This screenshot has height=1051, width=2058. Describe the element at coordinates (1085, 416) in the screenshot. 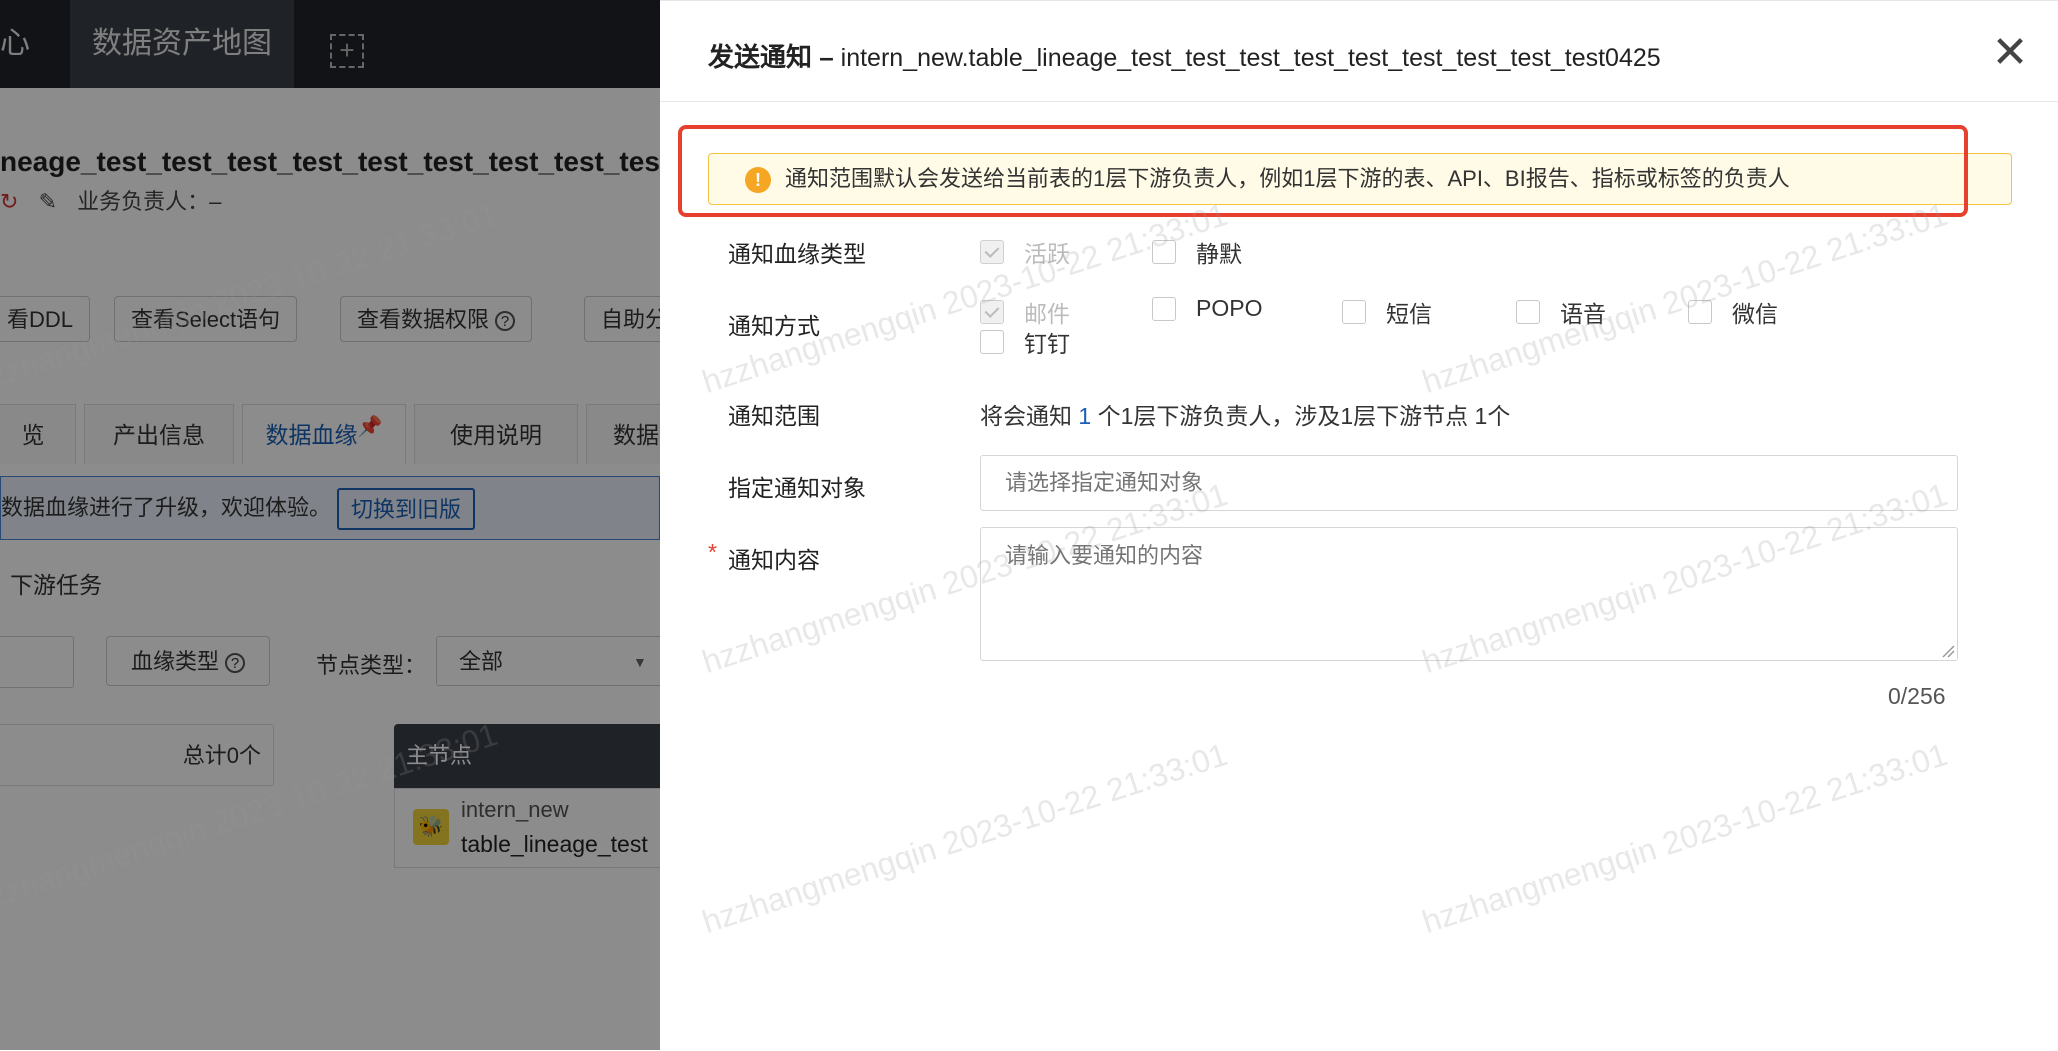

I see `scope-count: 1` at that location.